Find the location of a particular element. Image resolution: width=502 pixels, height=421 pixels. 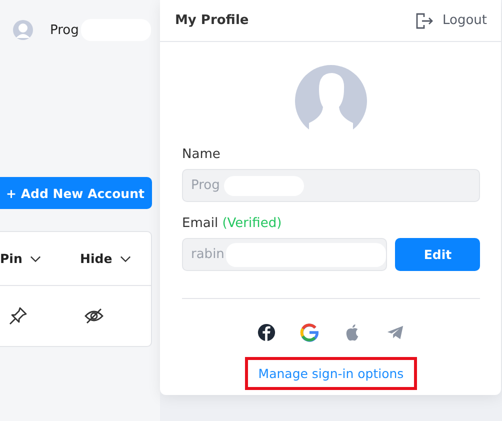

column-header: Pin is located at coordinates (40, 258).